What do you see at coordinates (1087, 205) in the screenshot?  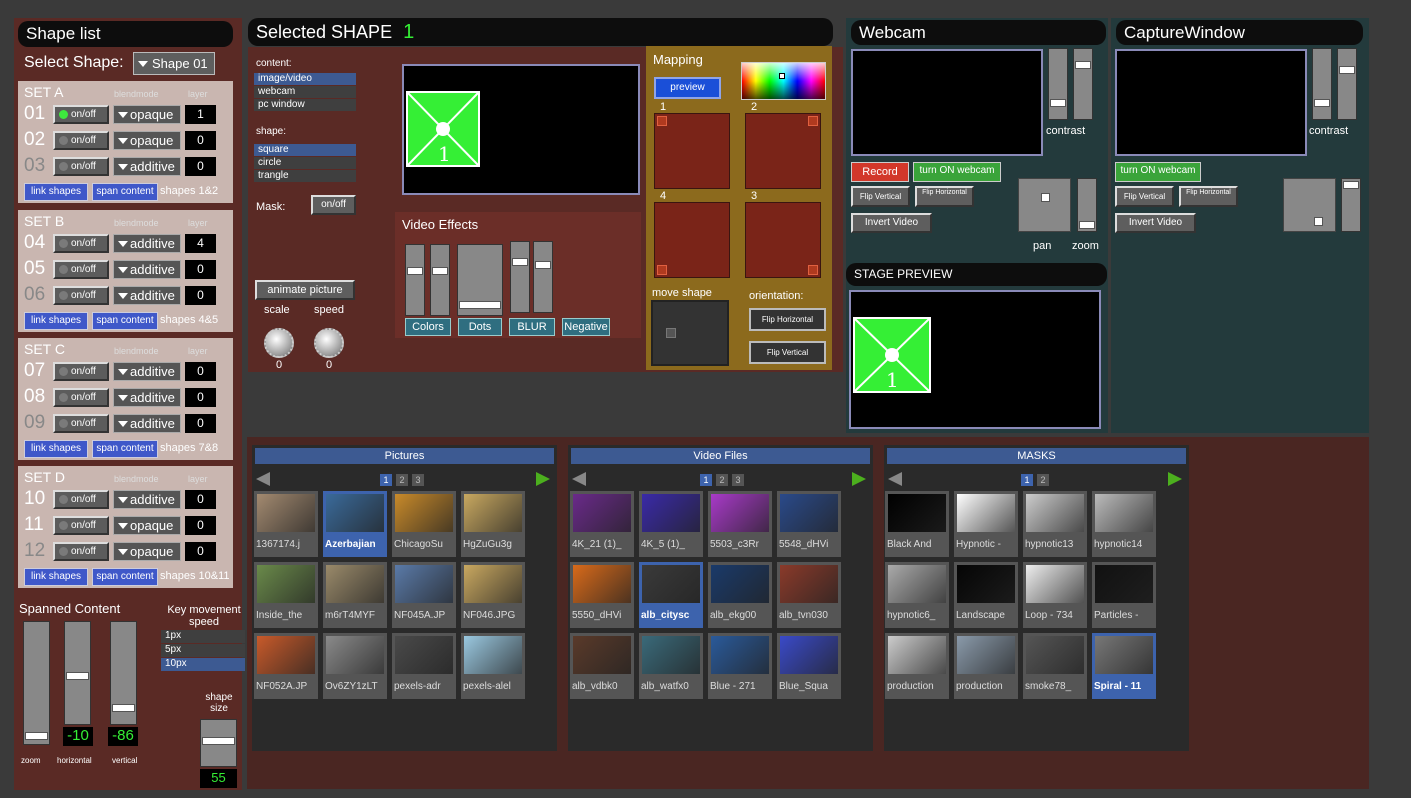 I see `webcam-zoom-fader` at bounding box center [1087, 205].